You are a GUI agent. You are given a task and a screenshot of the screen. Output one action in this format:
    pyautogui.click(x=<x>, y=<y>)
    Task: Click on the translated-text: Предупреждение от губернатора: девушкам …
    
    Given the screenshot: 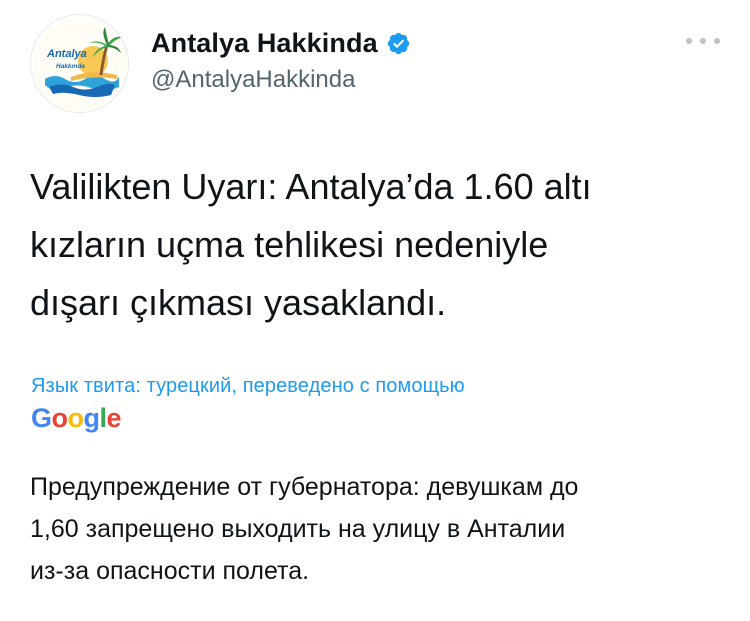 What is the action you would take?
    pyautogui.click(x=304, y=529)
    